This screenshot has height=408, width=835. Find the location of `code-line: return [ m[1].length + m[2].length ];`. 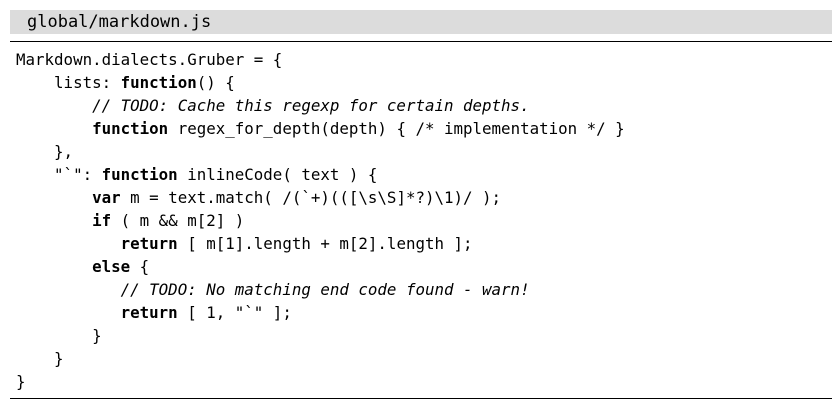

code-line: return [ m[1].length + m[2].length ]; is located at coordinates (320, 243).